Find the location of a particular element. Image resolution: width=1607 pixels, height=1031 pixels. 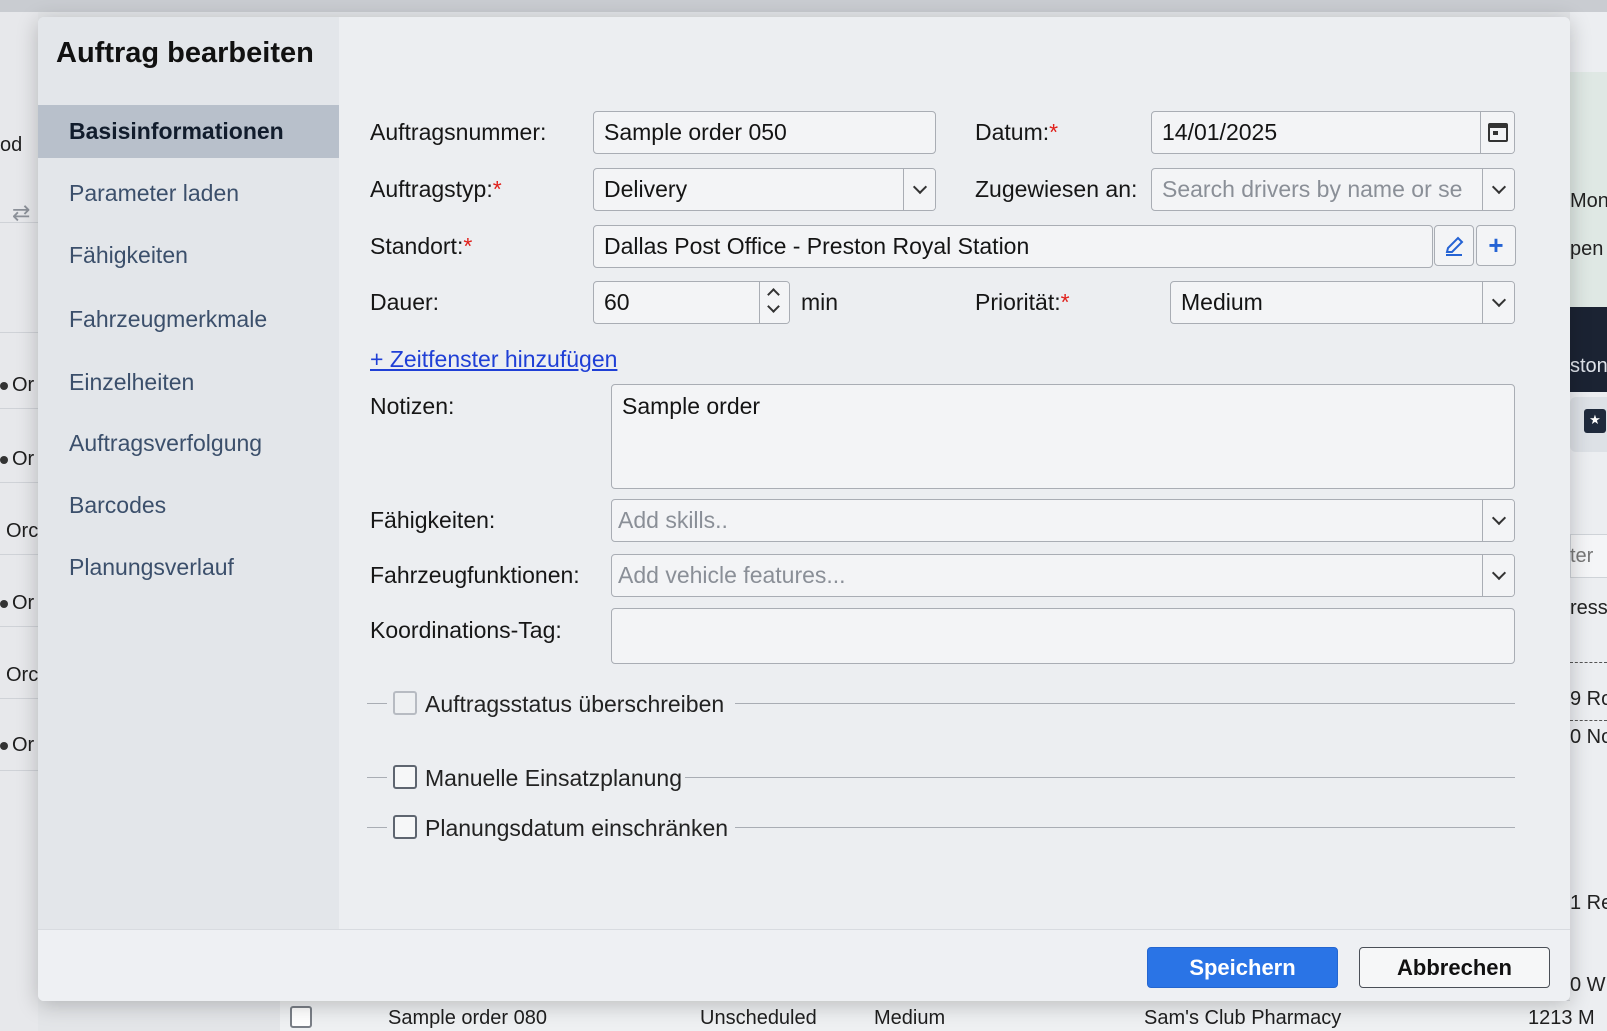

override-status-label: Auftragsstatus überschreiben is located at coordinates (575, 704).